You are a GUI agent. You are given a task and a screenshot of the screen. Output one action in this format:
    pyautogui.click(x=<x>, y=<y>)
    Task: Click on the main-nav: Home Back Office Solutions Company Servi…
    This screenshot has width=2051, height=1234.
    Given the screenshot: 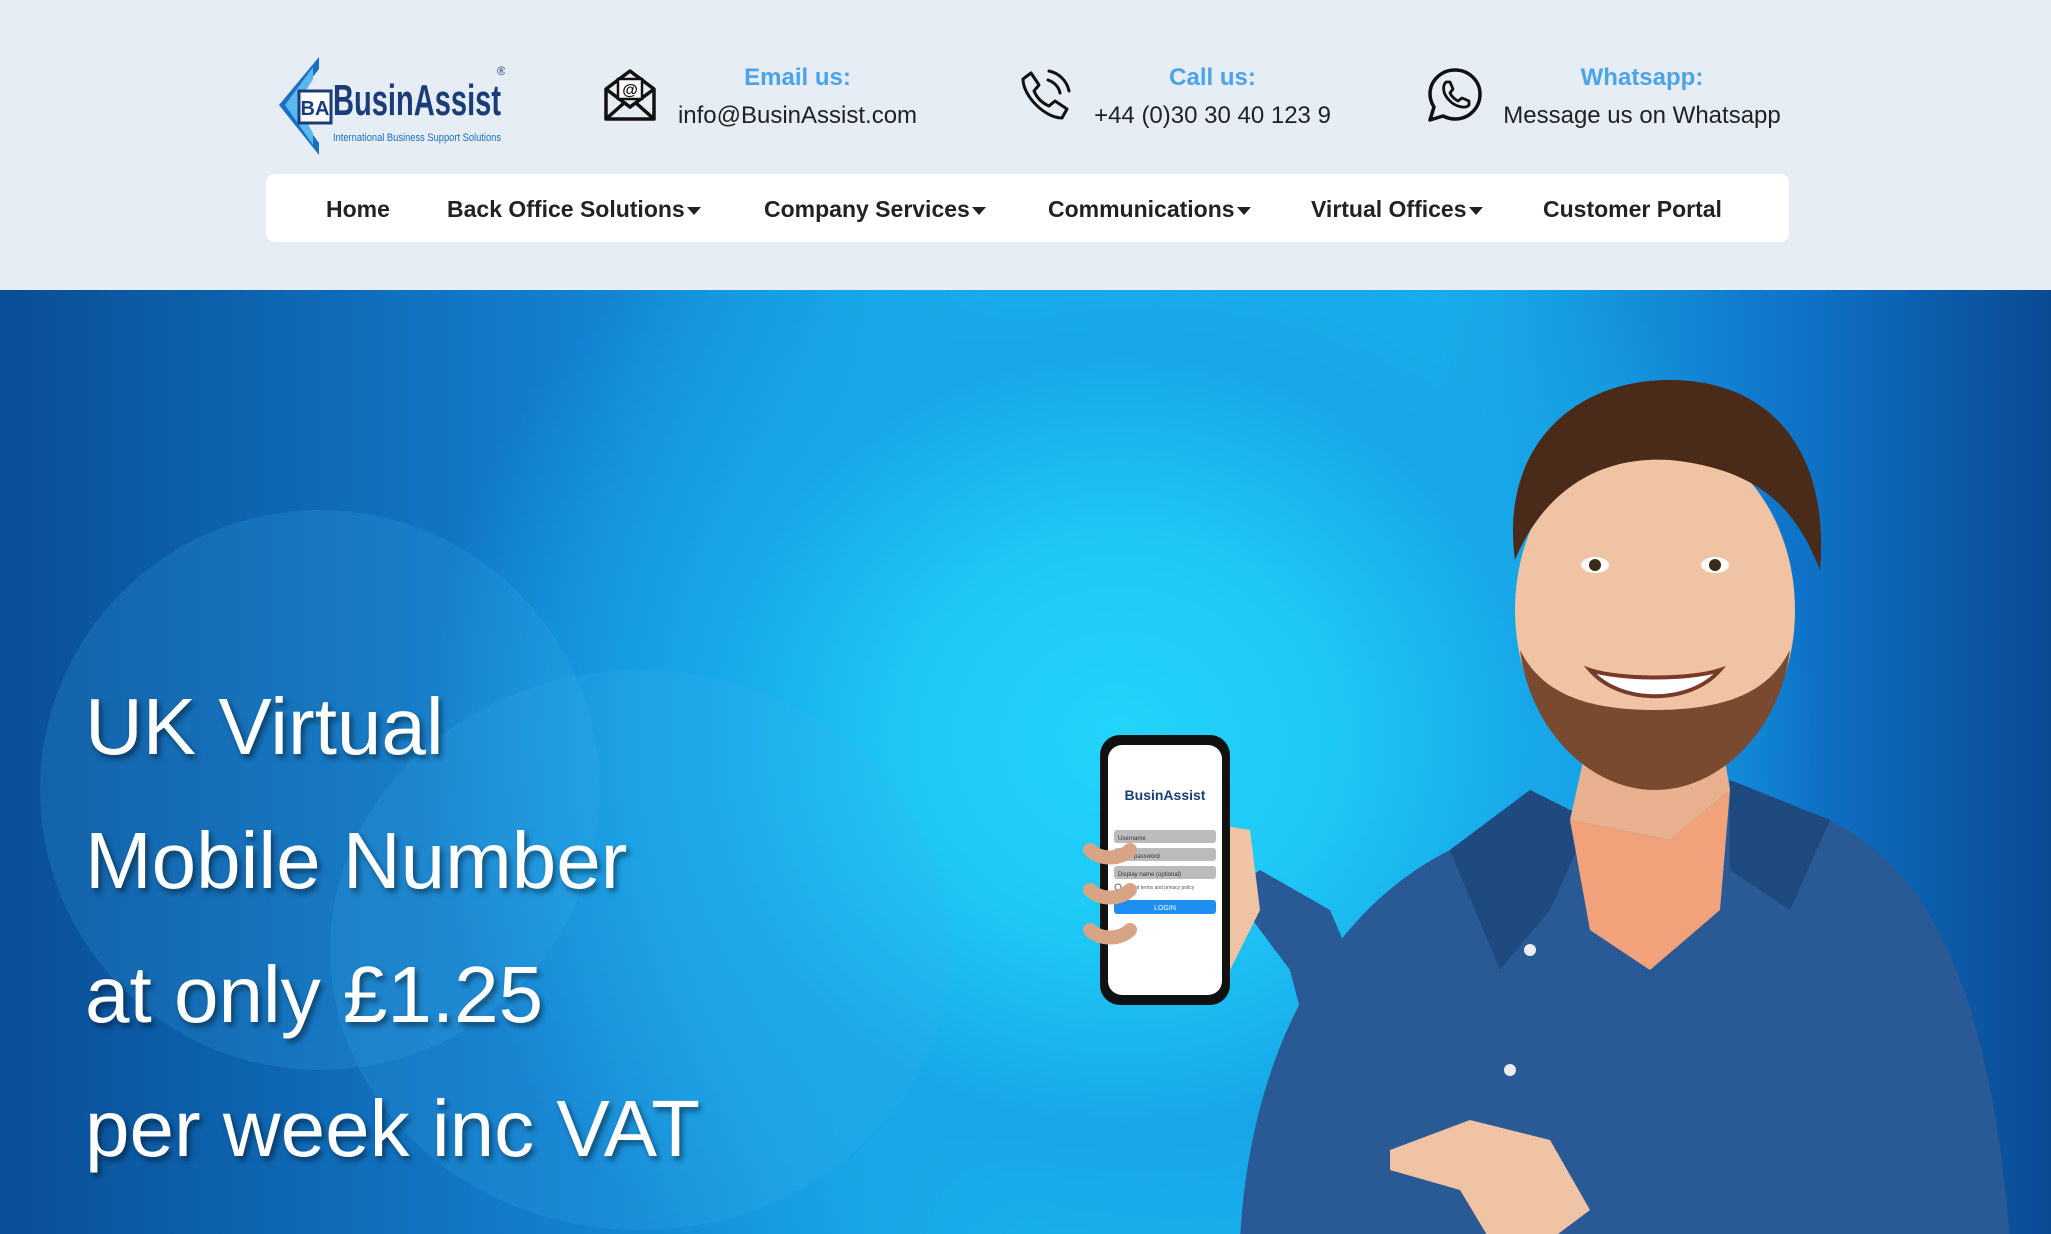 What is the action you would take?
    pyautogui.click(x=1027, y=208)
    